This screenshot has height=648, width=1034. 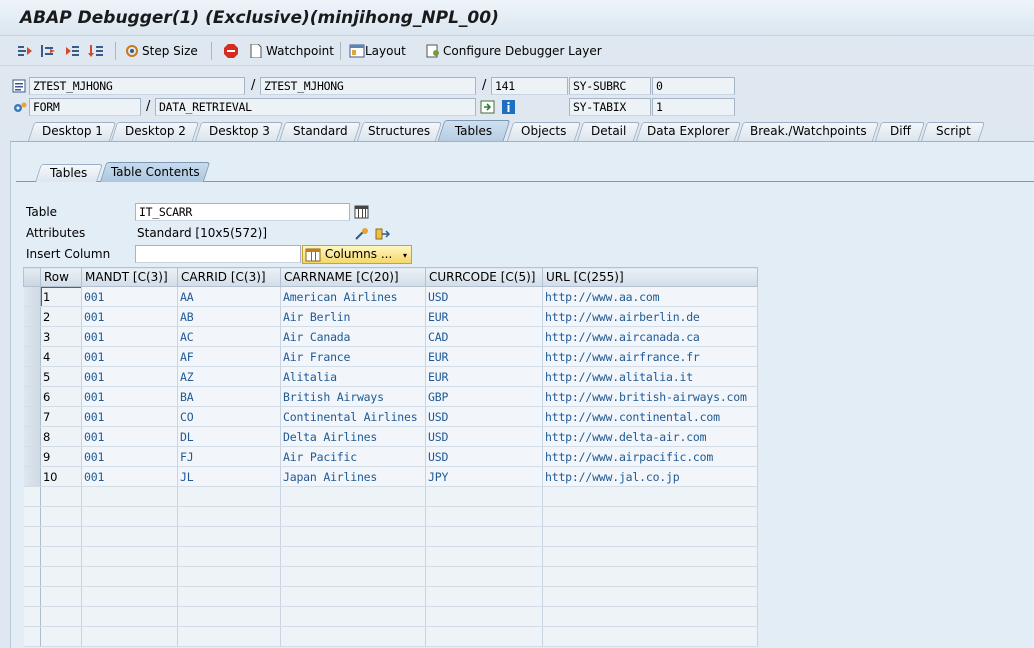 I want to click on url-cell: http://www.delta-air.com, so click(x=650, y=436).